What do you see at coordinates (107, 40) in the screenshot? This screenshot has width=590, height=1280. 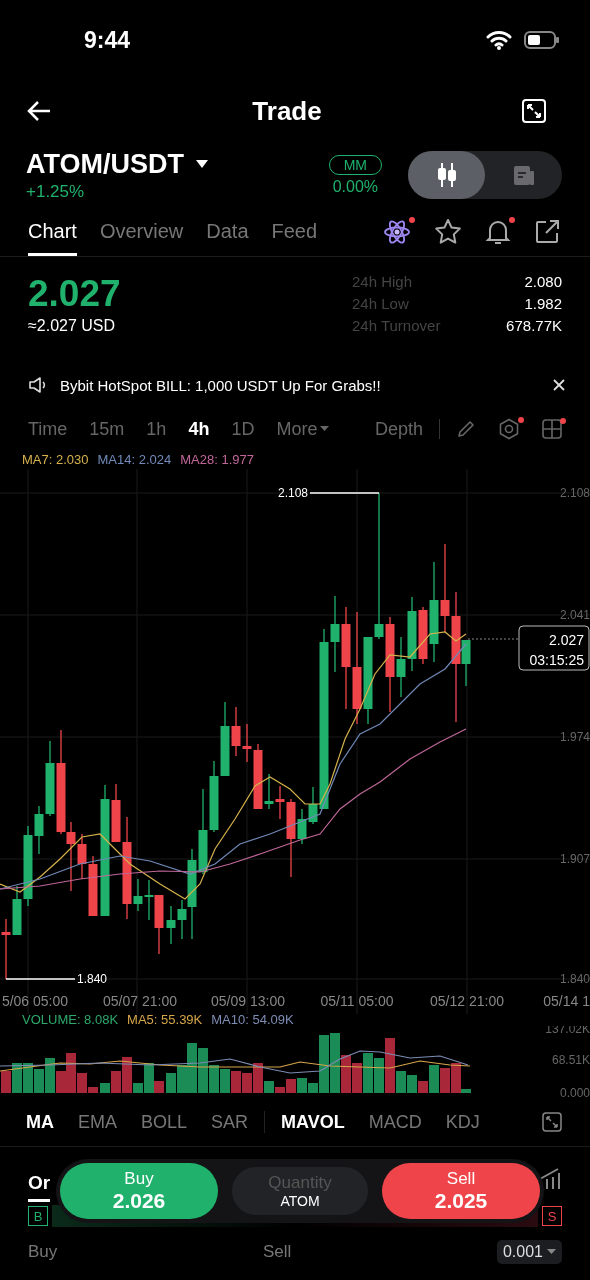 I see `status-time: 9:44` at bounding box center [107, 40].